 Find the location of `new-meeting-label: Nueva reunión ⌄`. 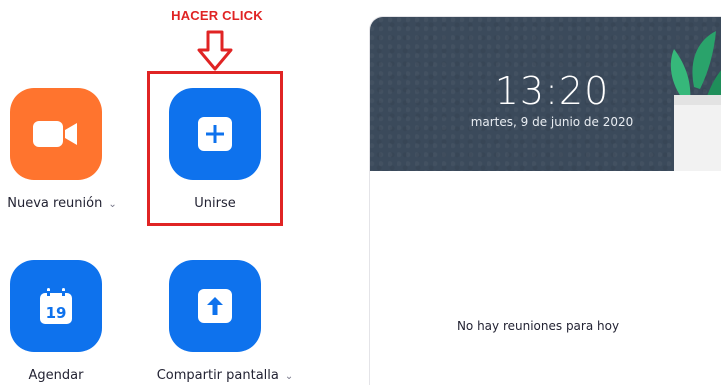

new-meeting-label: Nueva reunión ⌄ is located at coordinates (62, 203).